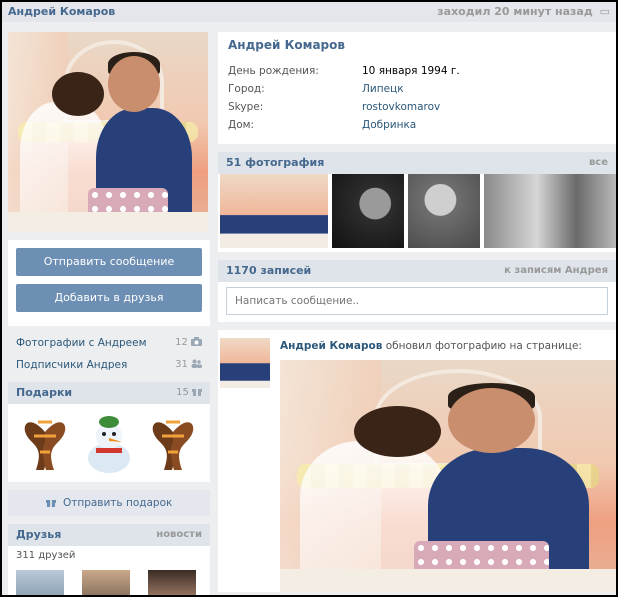  Describe the element at coordinates (39, 534) in the screenshot. I see `friends-title: Друзья` at that location.